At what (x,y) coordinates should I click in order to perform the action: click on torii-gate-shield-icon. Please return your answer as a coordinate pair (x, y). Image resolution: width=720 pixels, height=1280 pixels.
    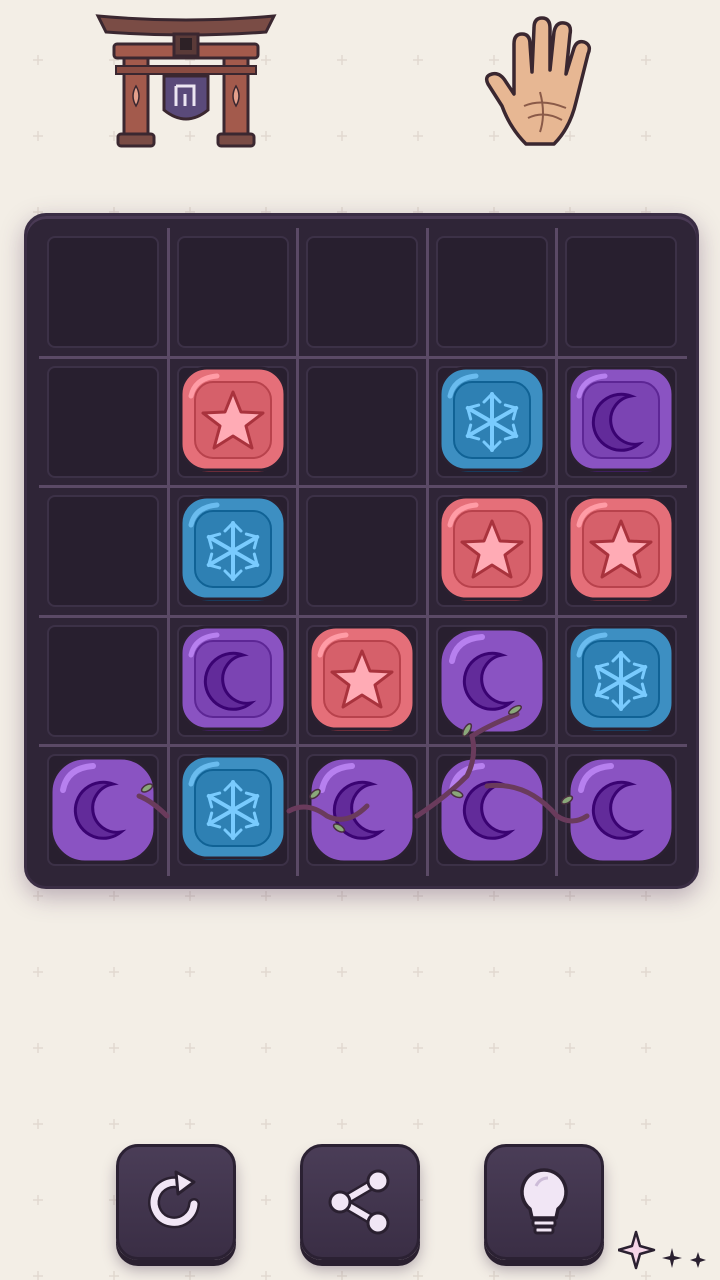
    Looking at the image, I should click on (186, 78).